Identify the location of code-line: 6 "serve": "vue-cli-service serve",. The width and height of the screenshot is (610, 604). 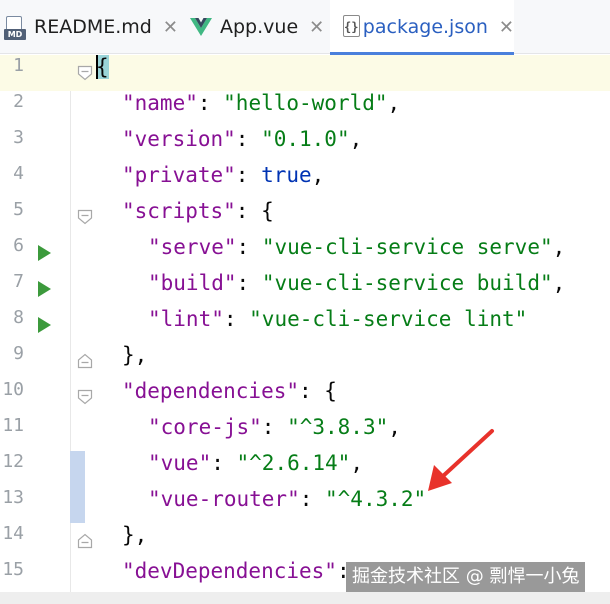
(305, 253).